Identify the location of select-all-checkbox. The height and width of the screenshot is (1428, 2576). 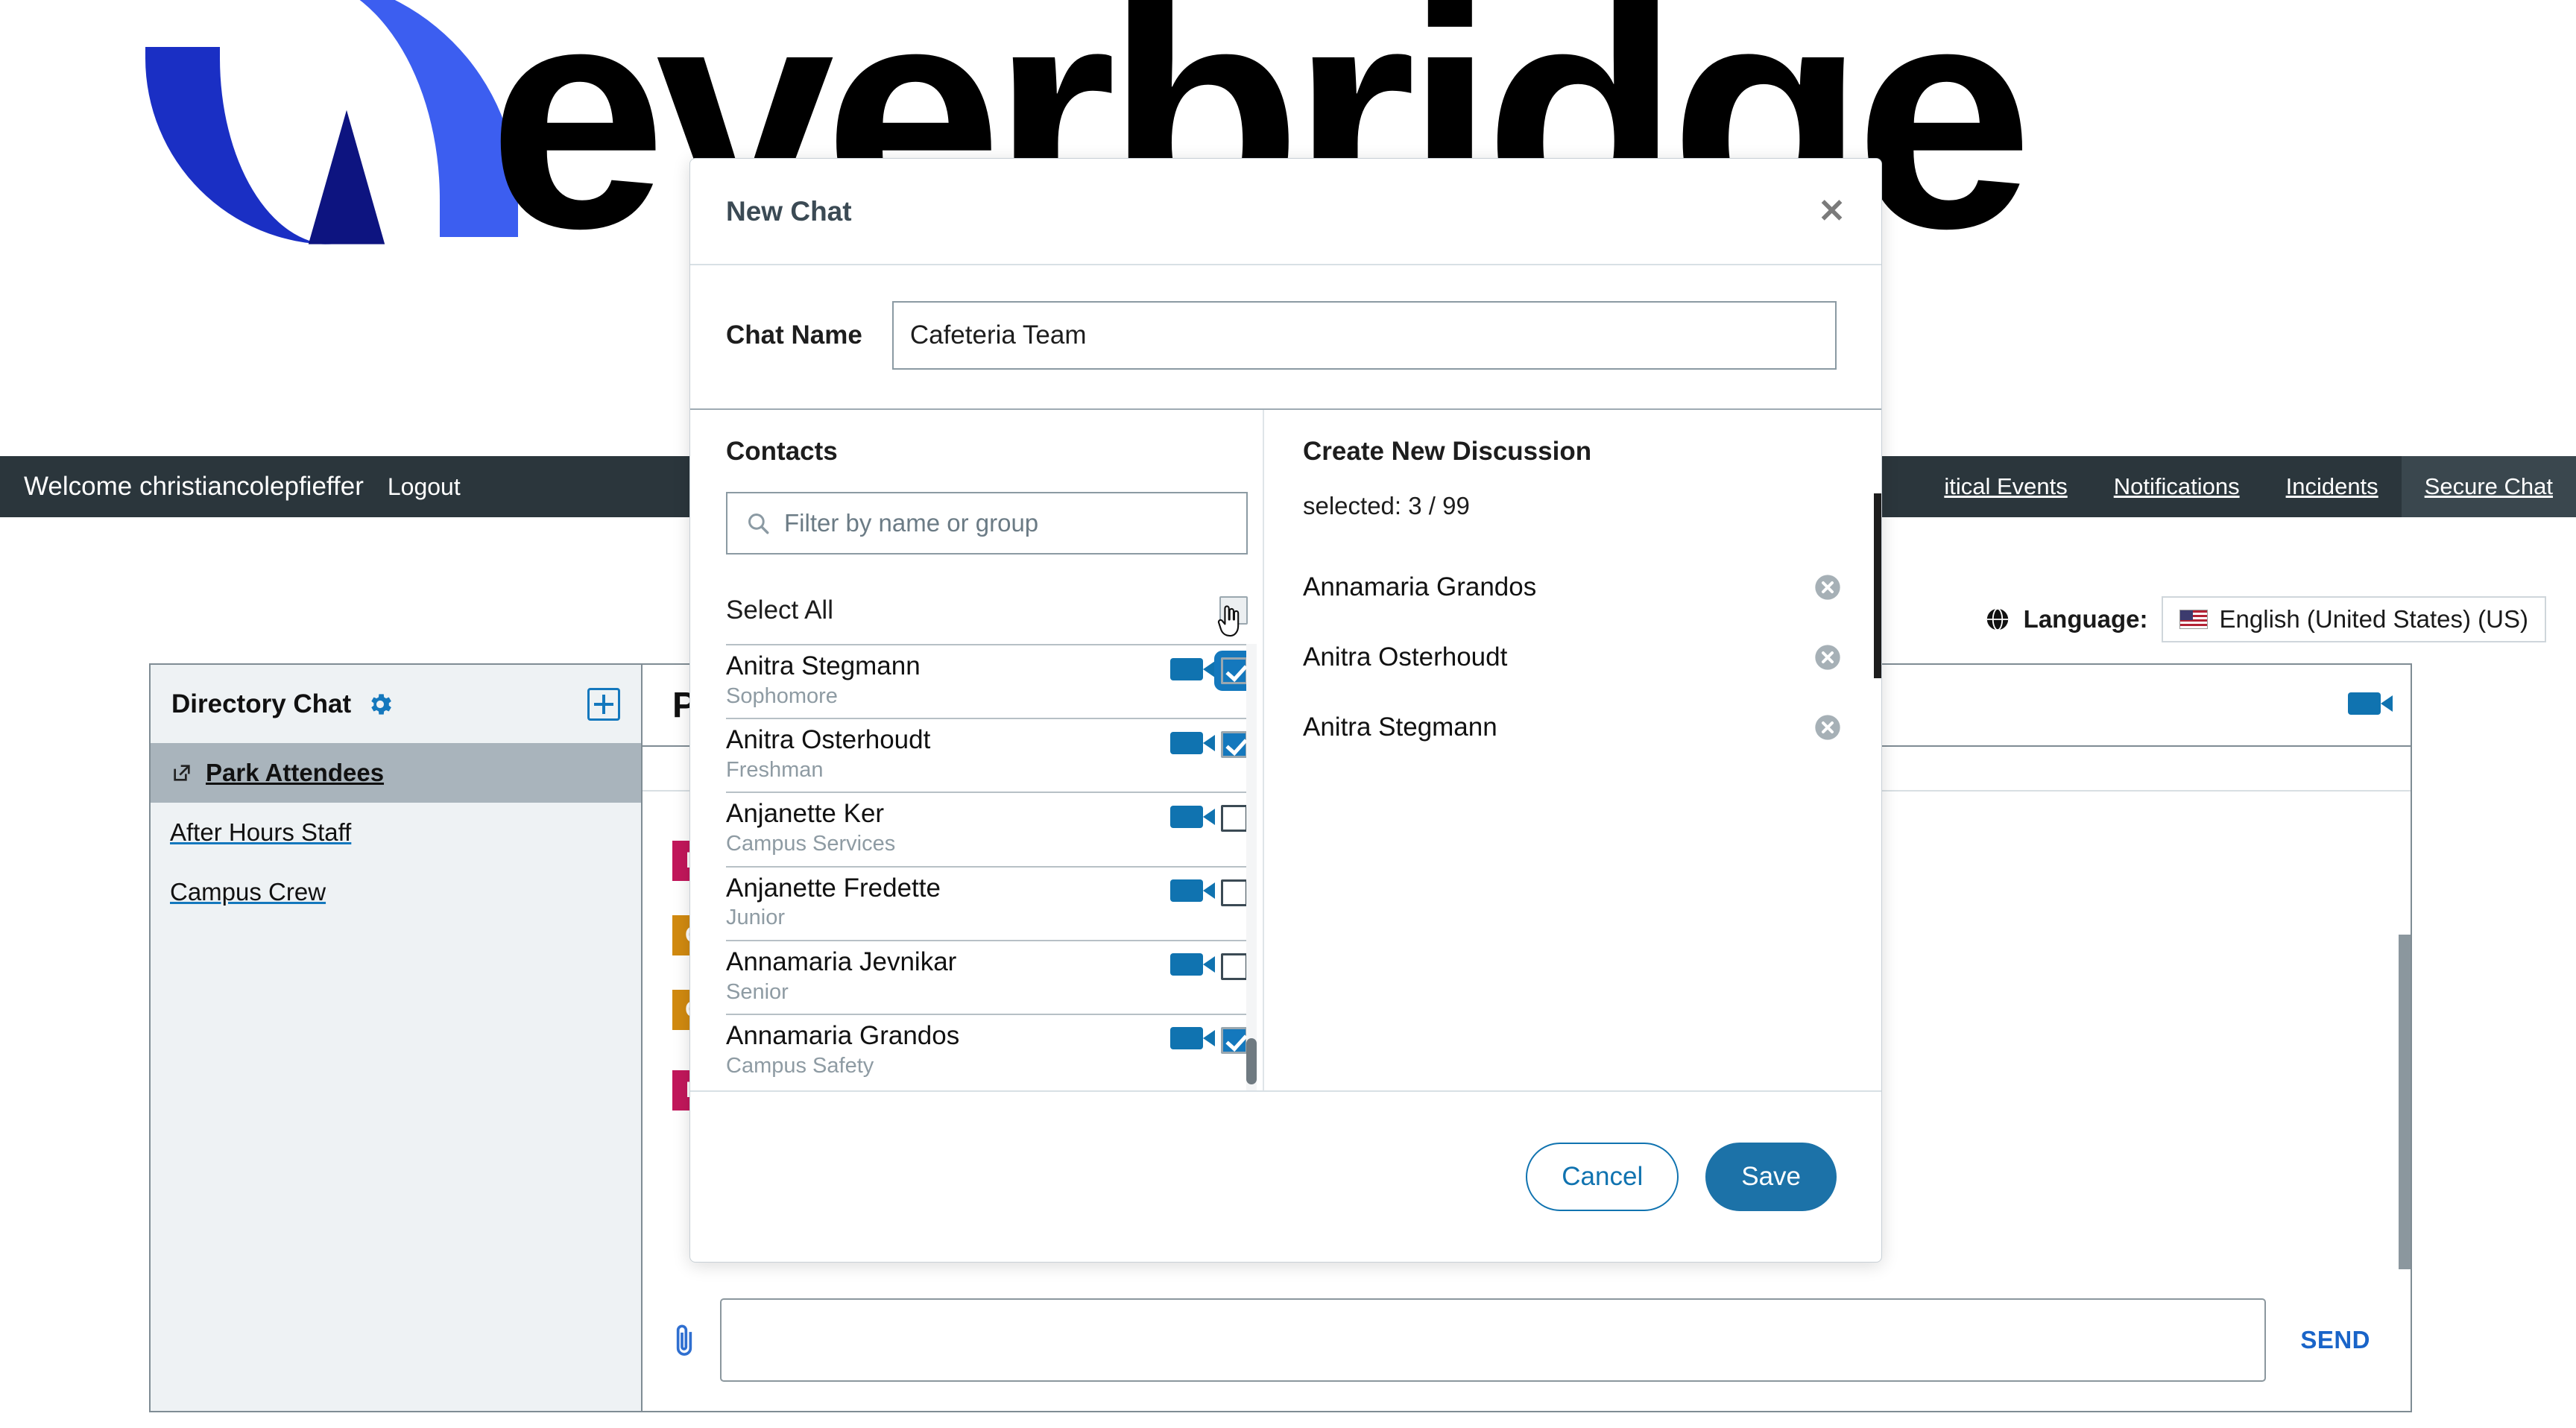
(1233, 610).